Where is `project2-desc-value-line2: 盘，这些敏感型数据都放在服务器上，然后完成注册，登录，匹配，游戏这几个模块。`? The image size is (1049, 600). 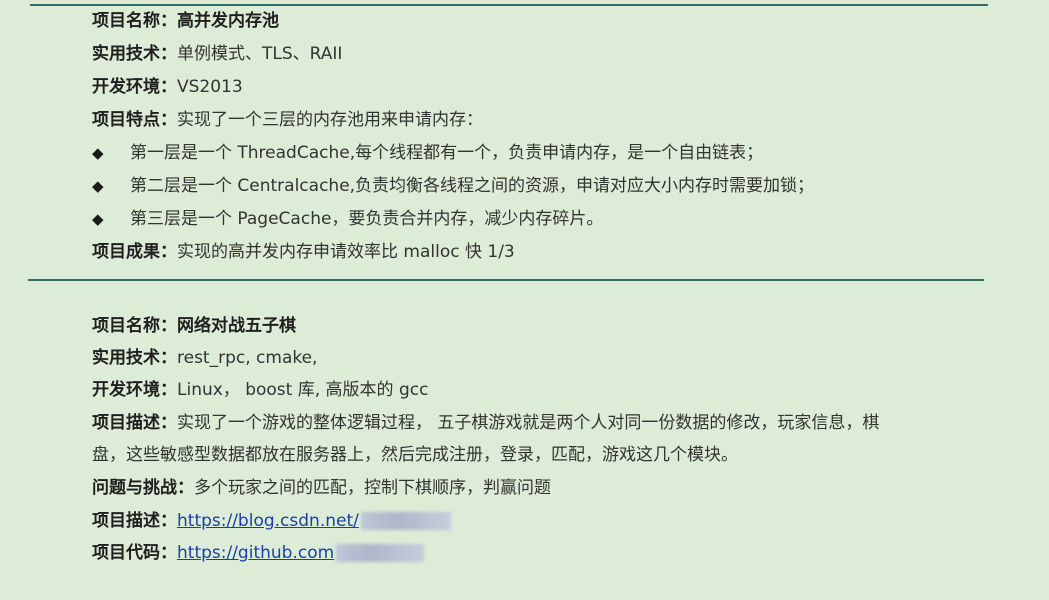
project2-desc-value-line2: 盘，这些敏感型数据都放在服务器上，然后完成注册，登录，匹配，游戏这几个模块。 is located at coordinates (415, 455).